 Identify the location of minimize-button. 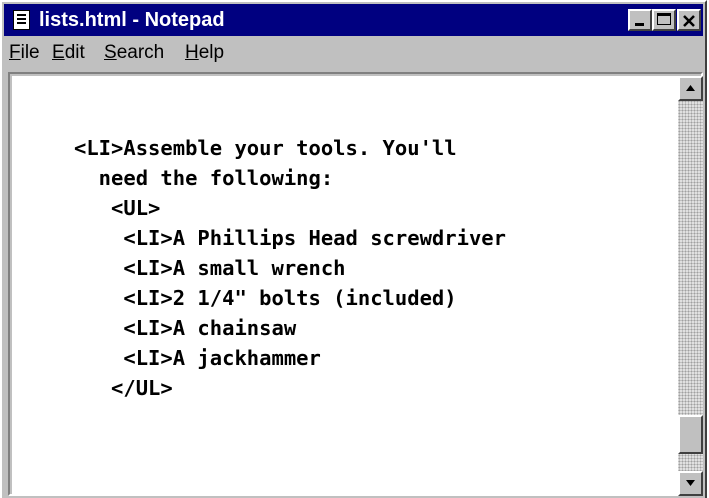
(640, 20).